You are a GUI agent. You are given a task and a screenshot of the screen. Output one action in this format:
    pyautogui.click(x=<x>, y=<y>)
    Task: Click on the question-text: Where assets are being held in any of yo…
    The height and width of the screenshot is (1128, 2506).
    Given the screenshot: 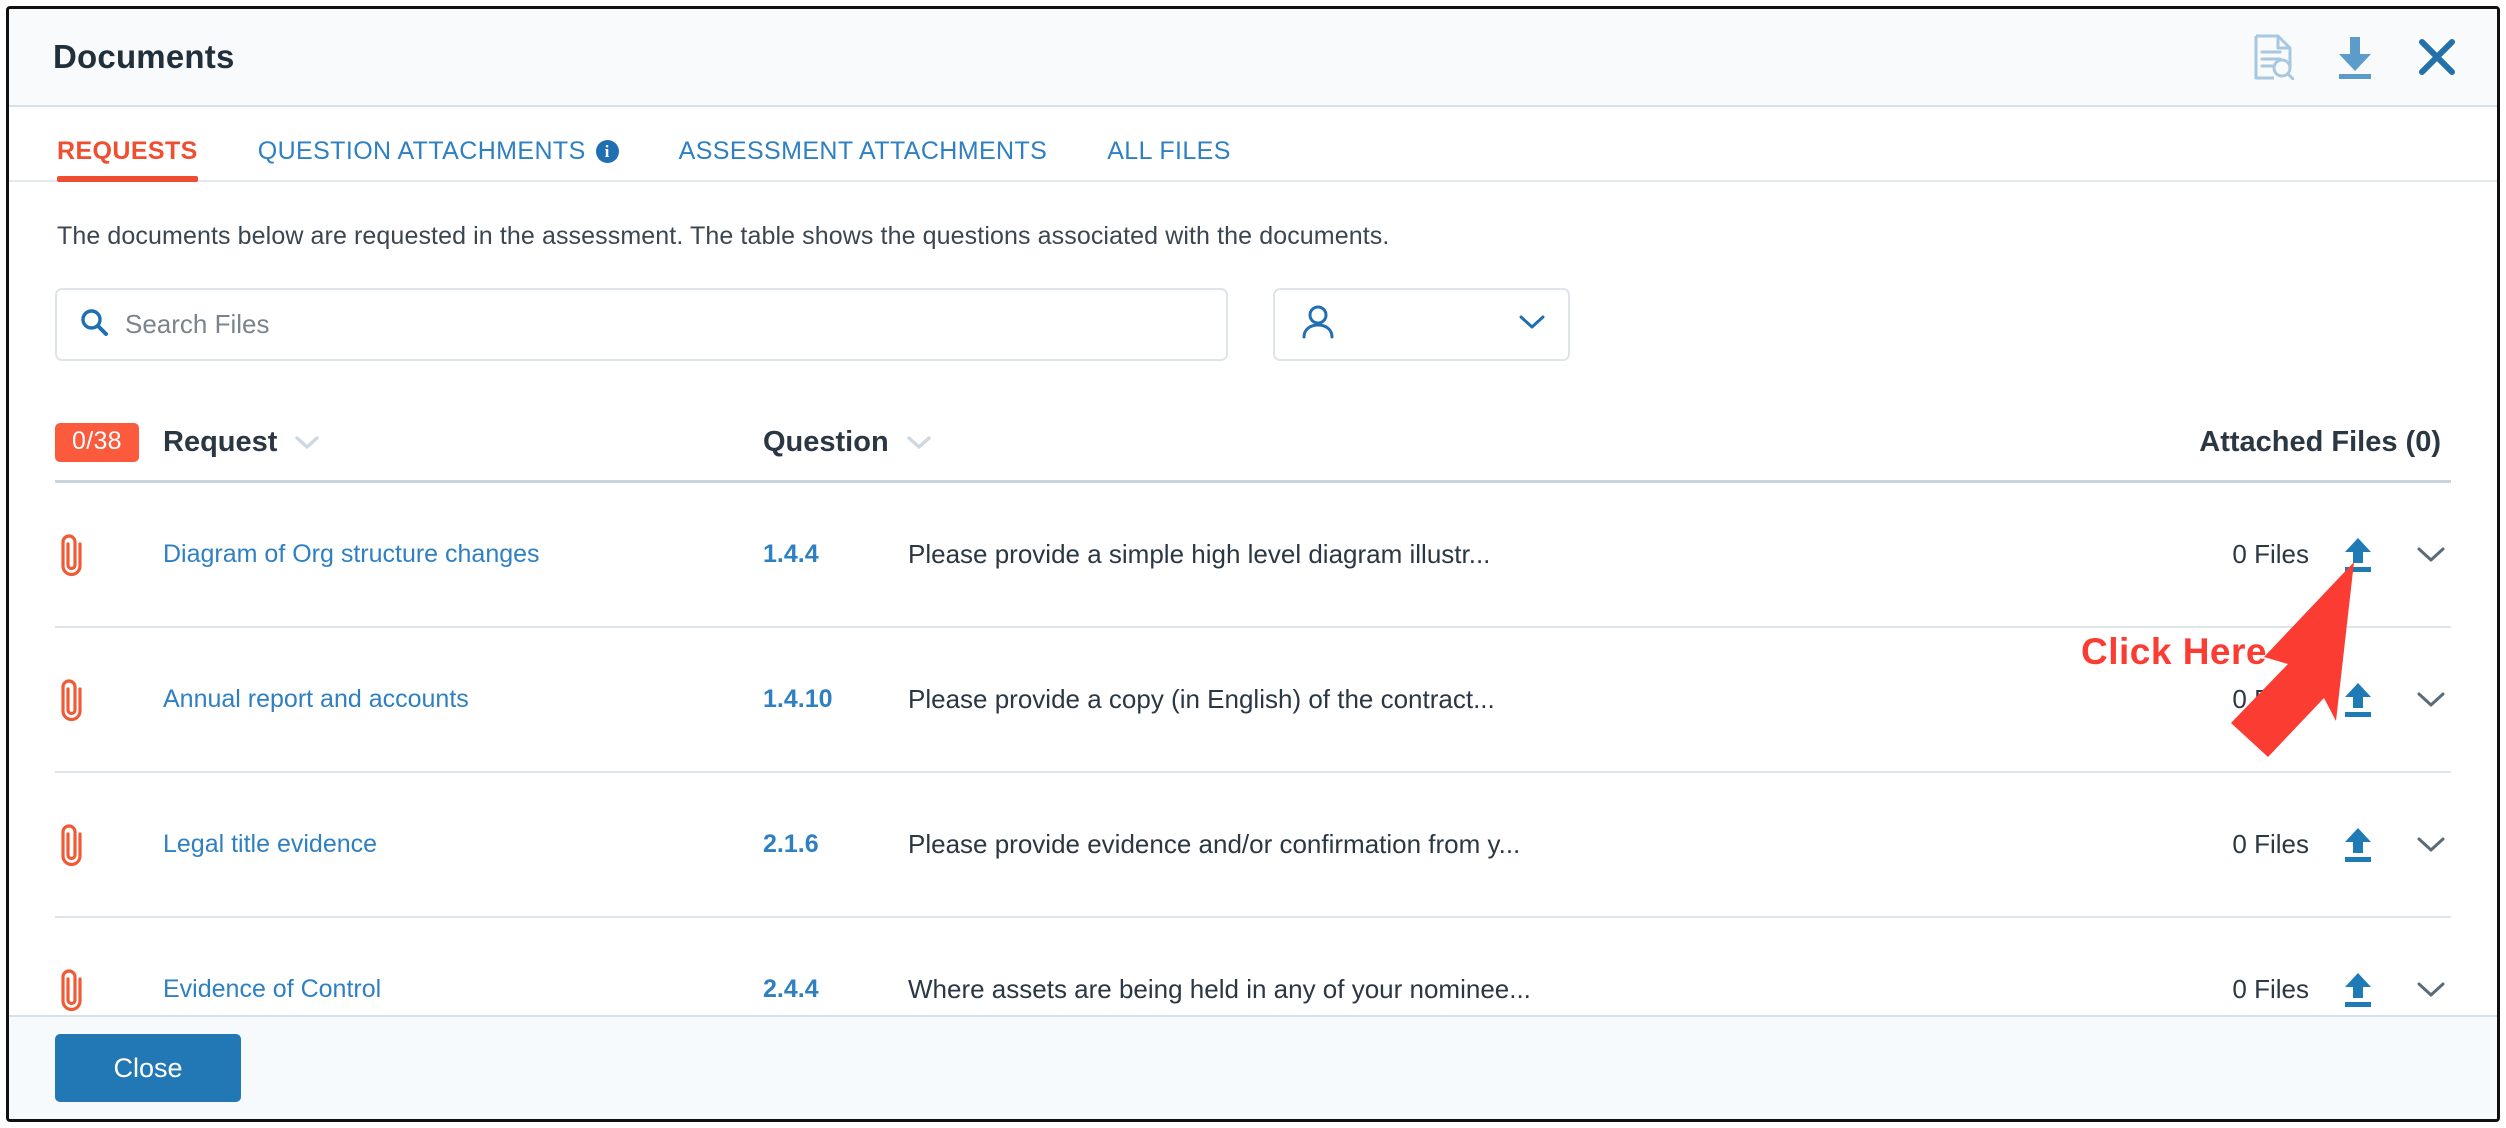 What is the action you would take?
    pyautogui.click(x=1219, y=989)
    